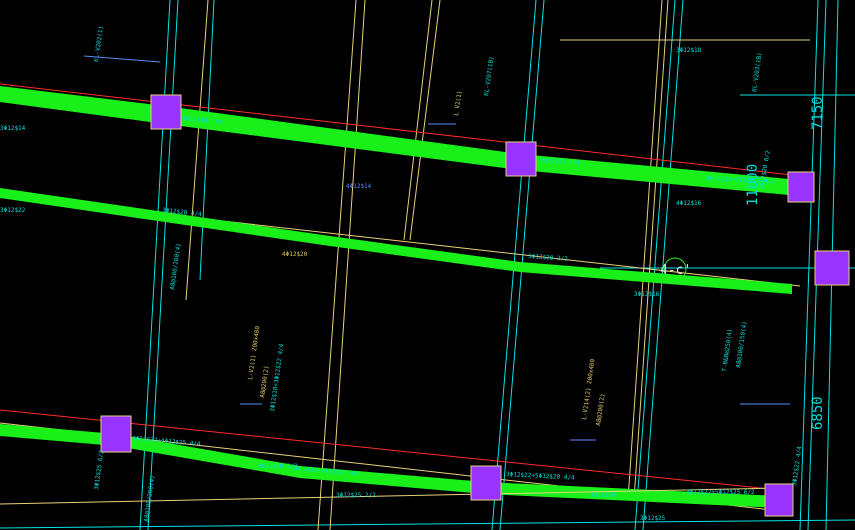  I want to click on annotation-label: 4Φ12$20, so click(295, 254).